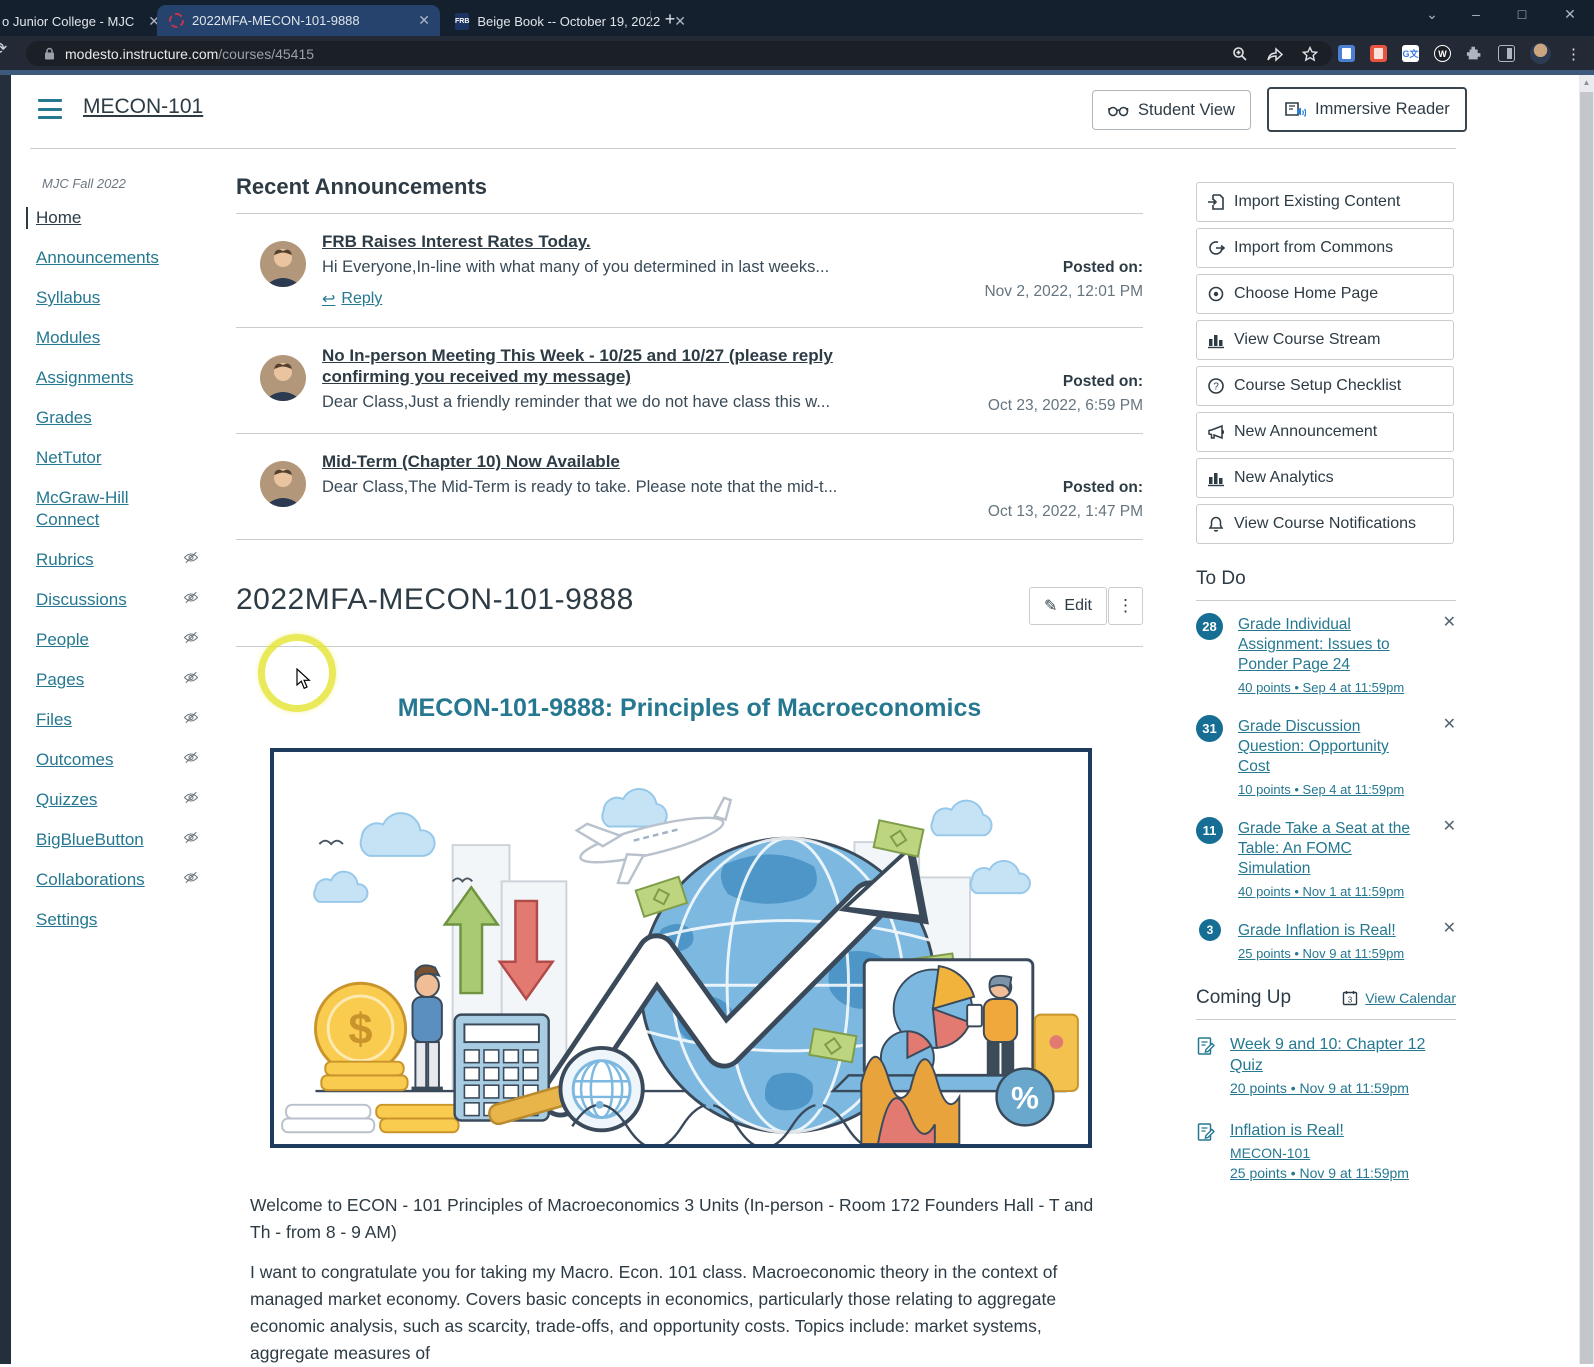 Image resolution: width=1594 pixels, height=1367 pixels. I want to click on extension-blue-book-icon, so click(1346, 53).